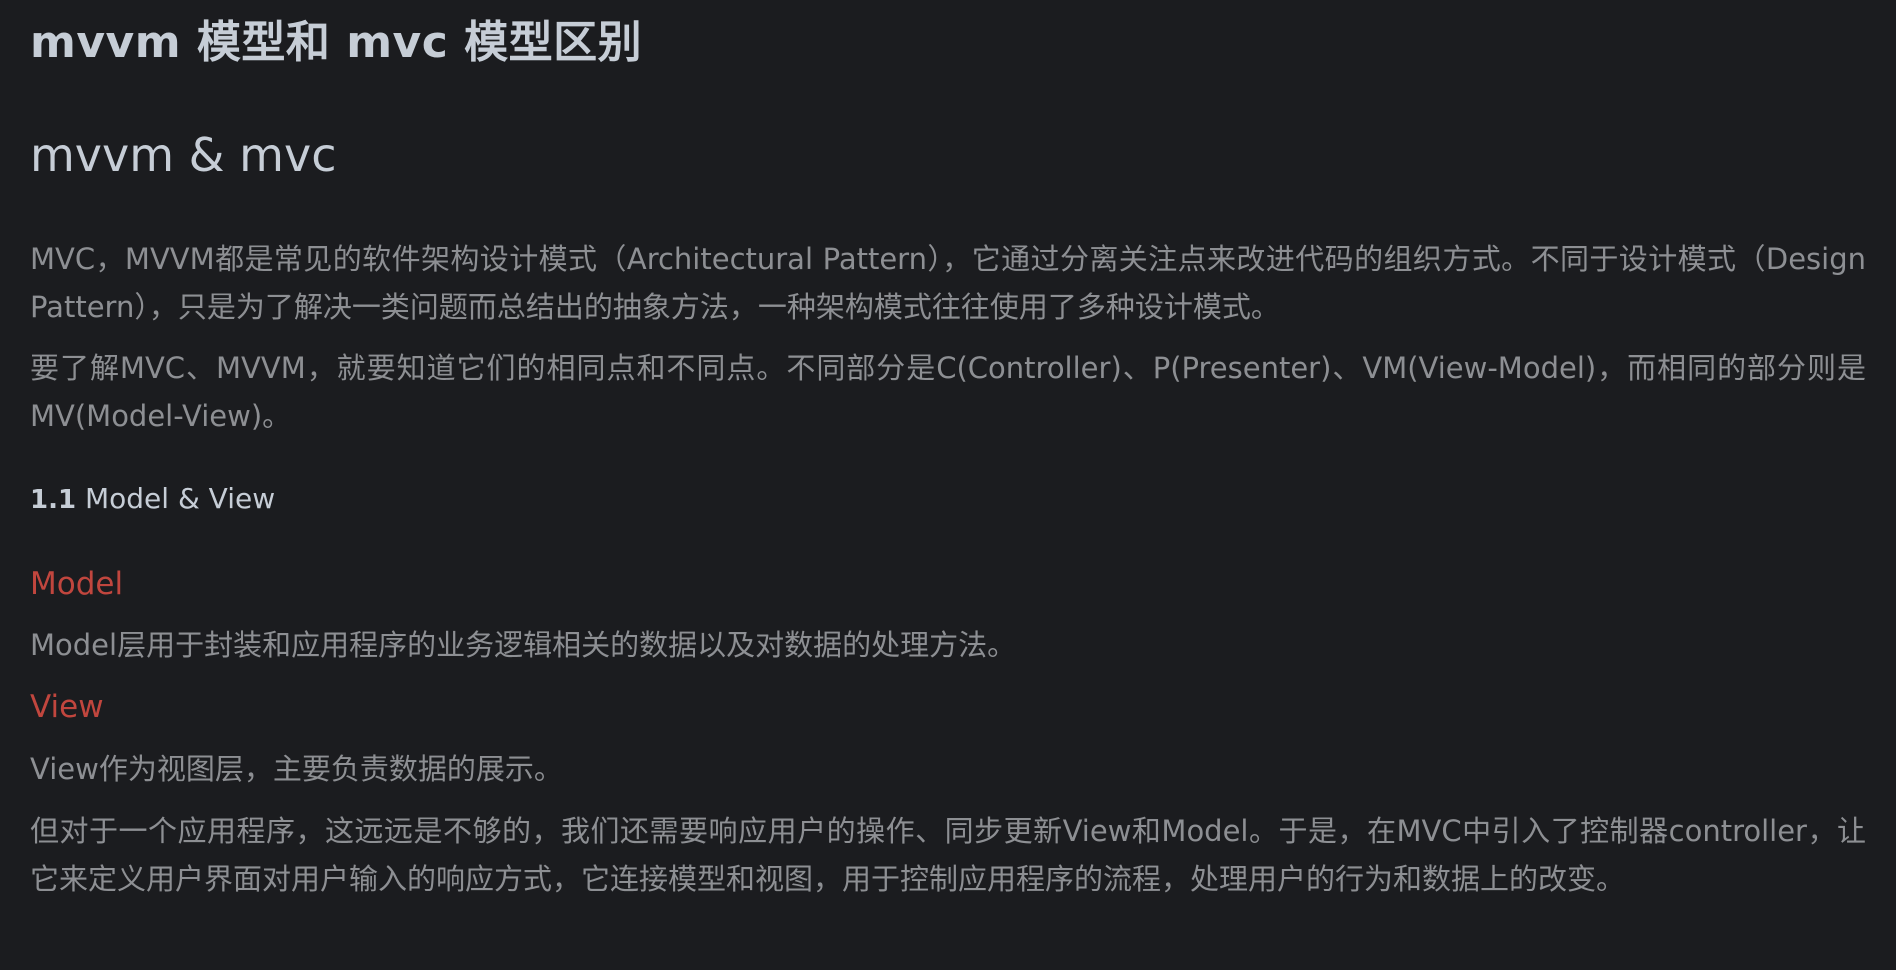 The height and width of the screenshot is (970, 1896). Describe the element at coordinates (296, 769) in the screenshot. I see `view-description: View作为视图层，主要负责数据的展示。` at that location.